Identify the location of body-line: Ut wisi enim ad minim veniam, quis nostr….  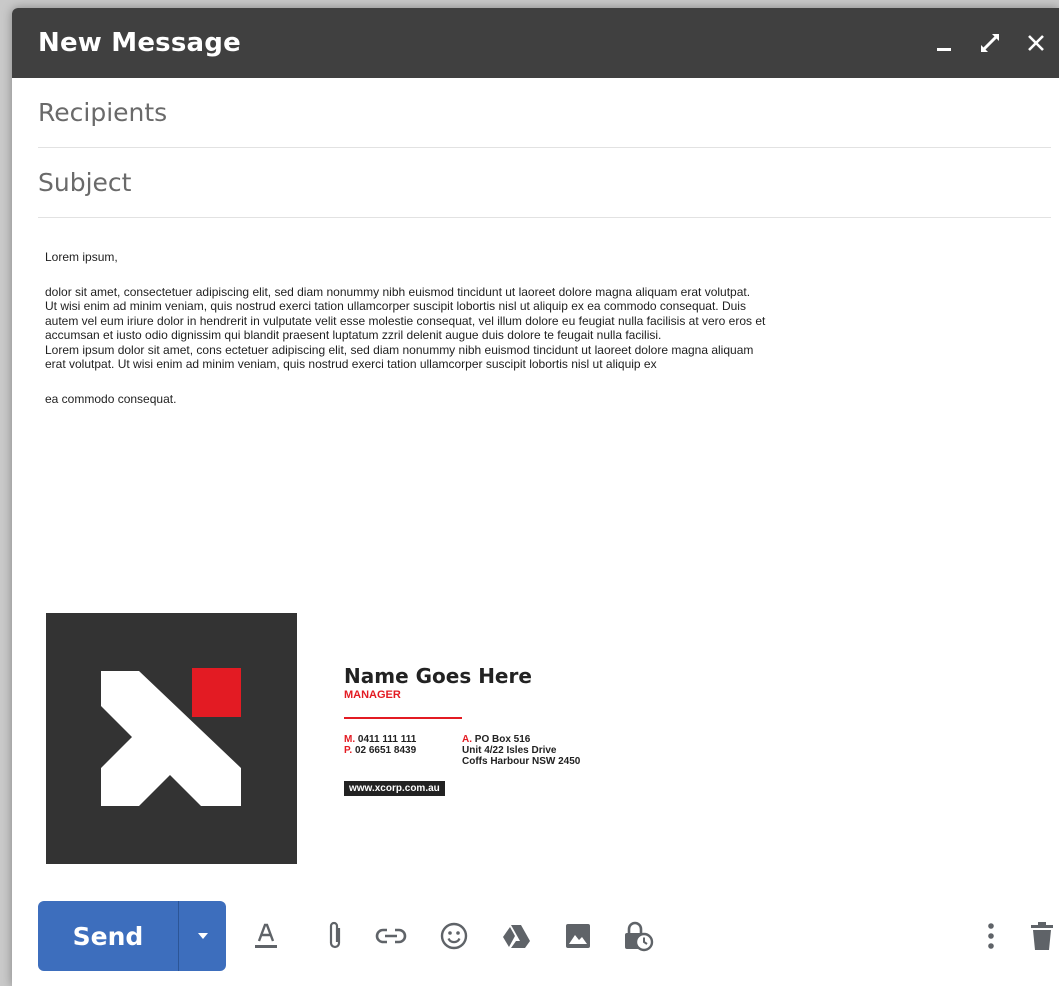
(395, 306).